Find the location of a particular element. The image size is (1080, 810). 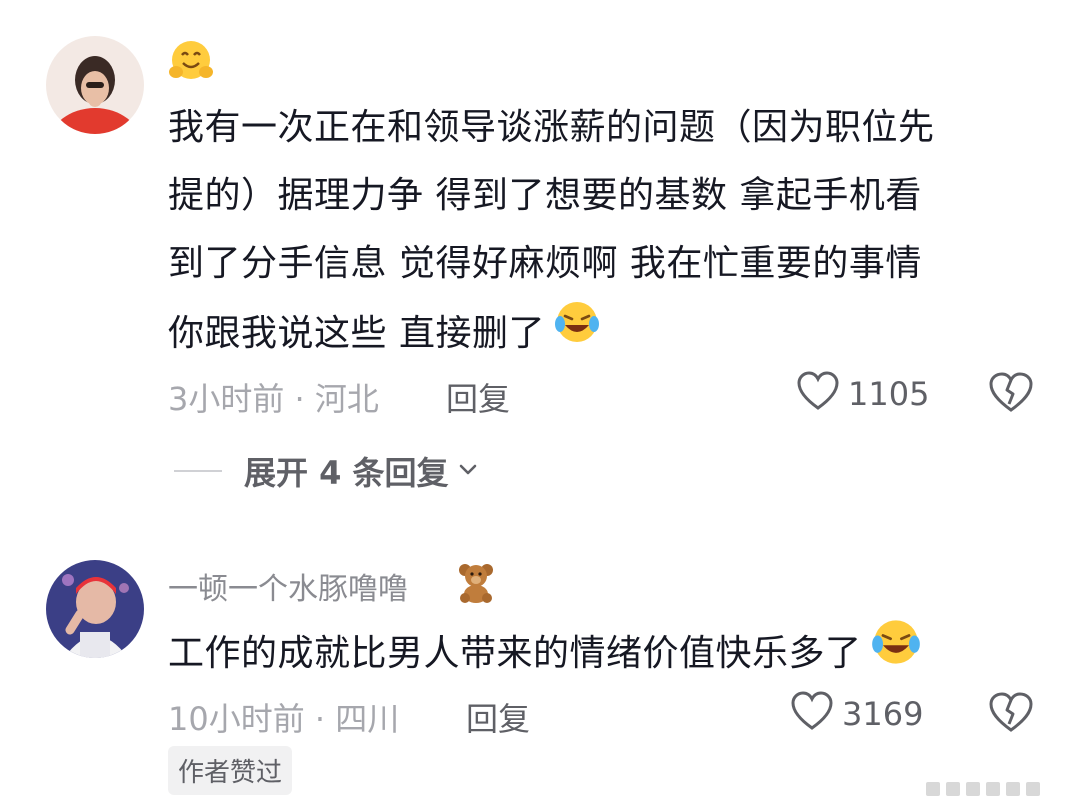

reply-button: 回复 is located at coordinates (498, 717).